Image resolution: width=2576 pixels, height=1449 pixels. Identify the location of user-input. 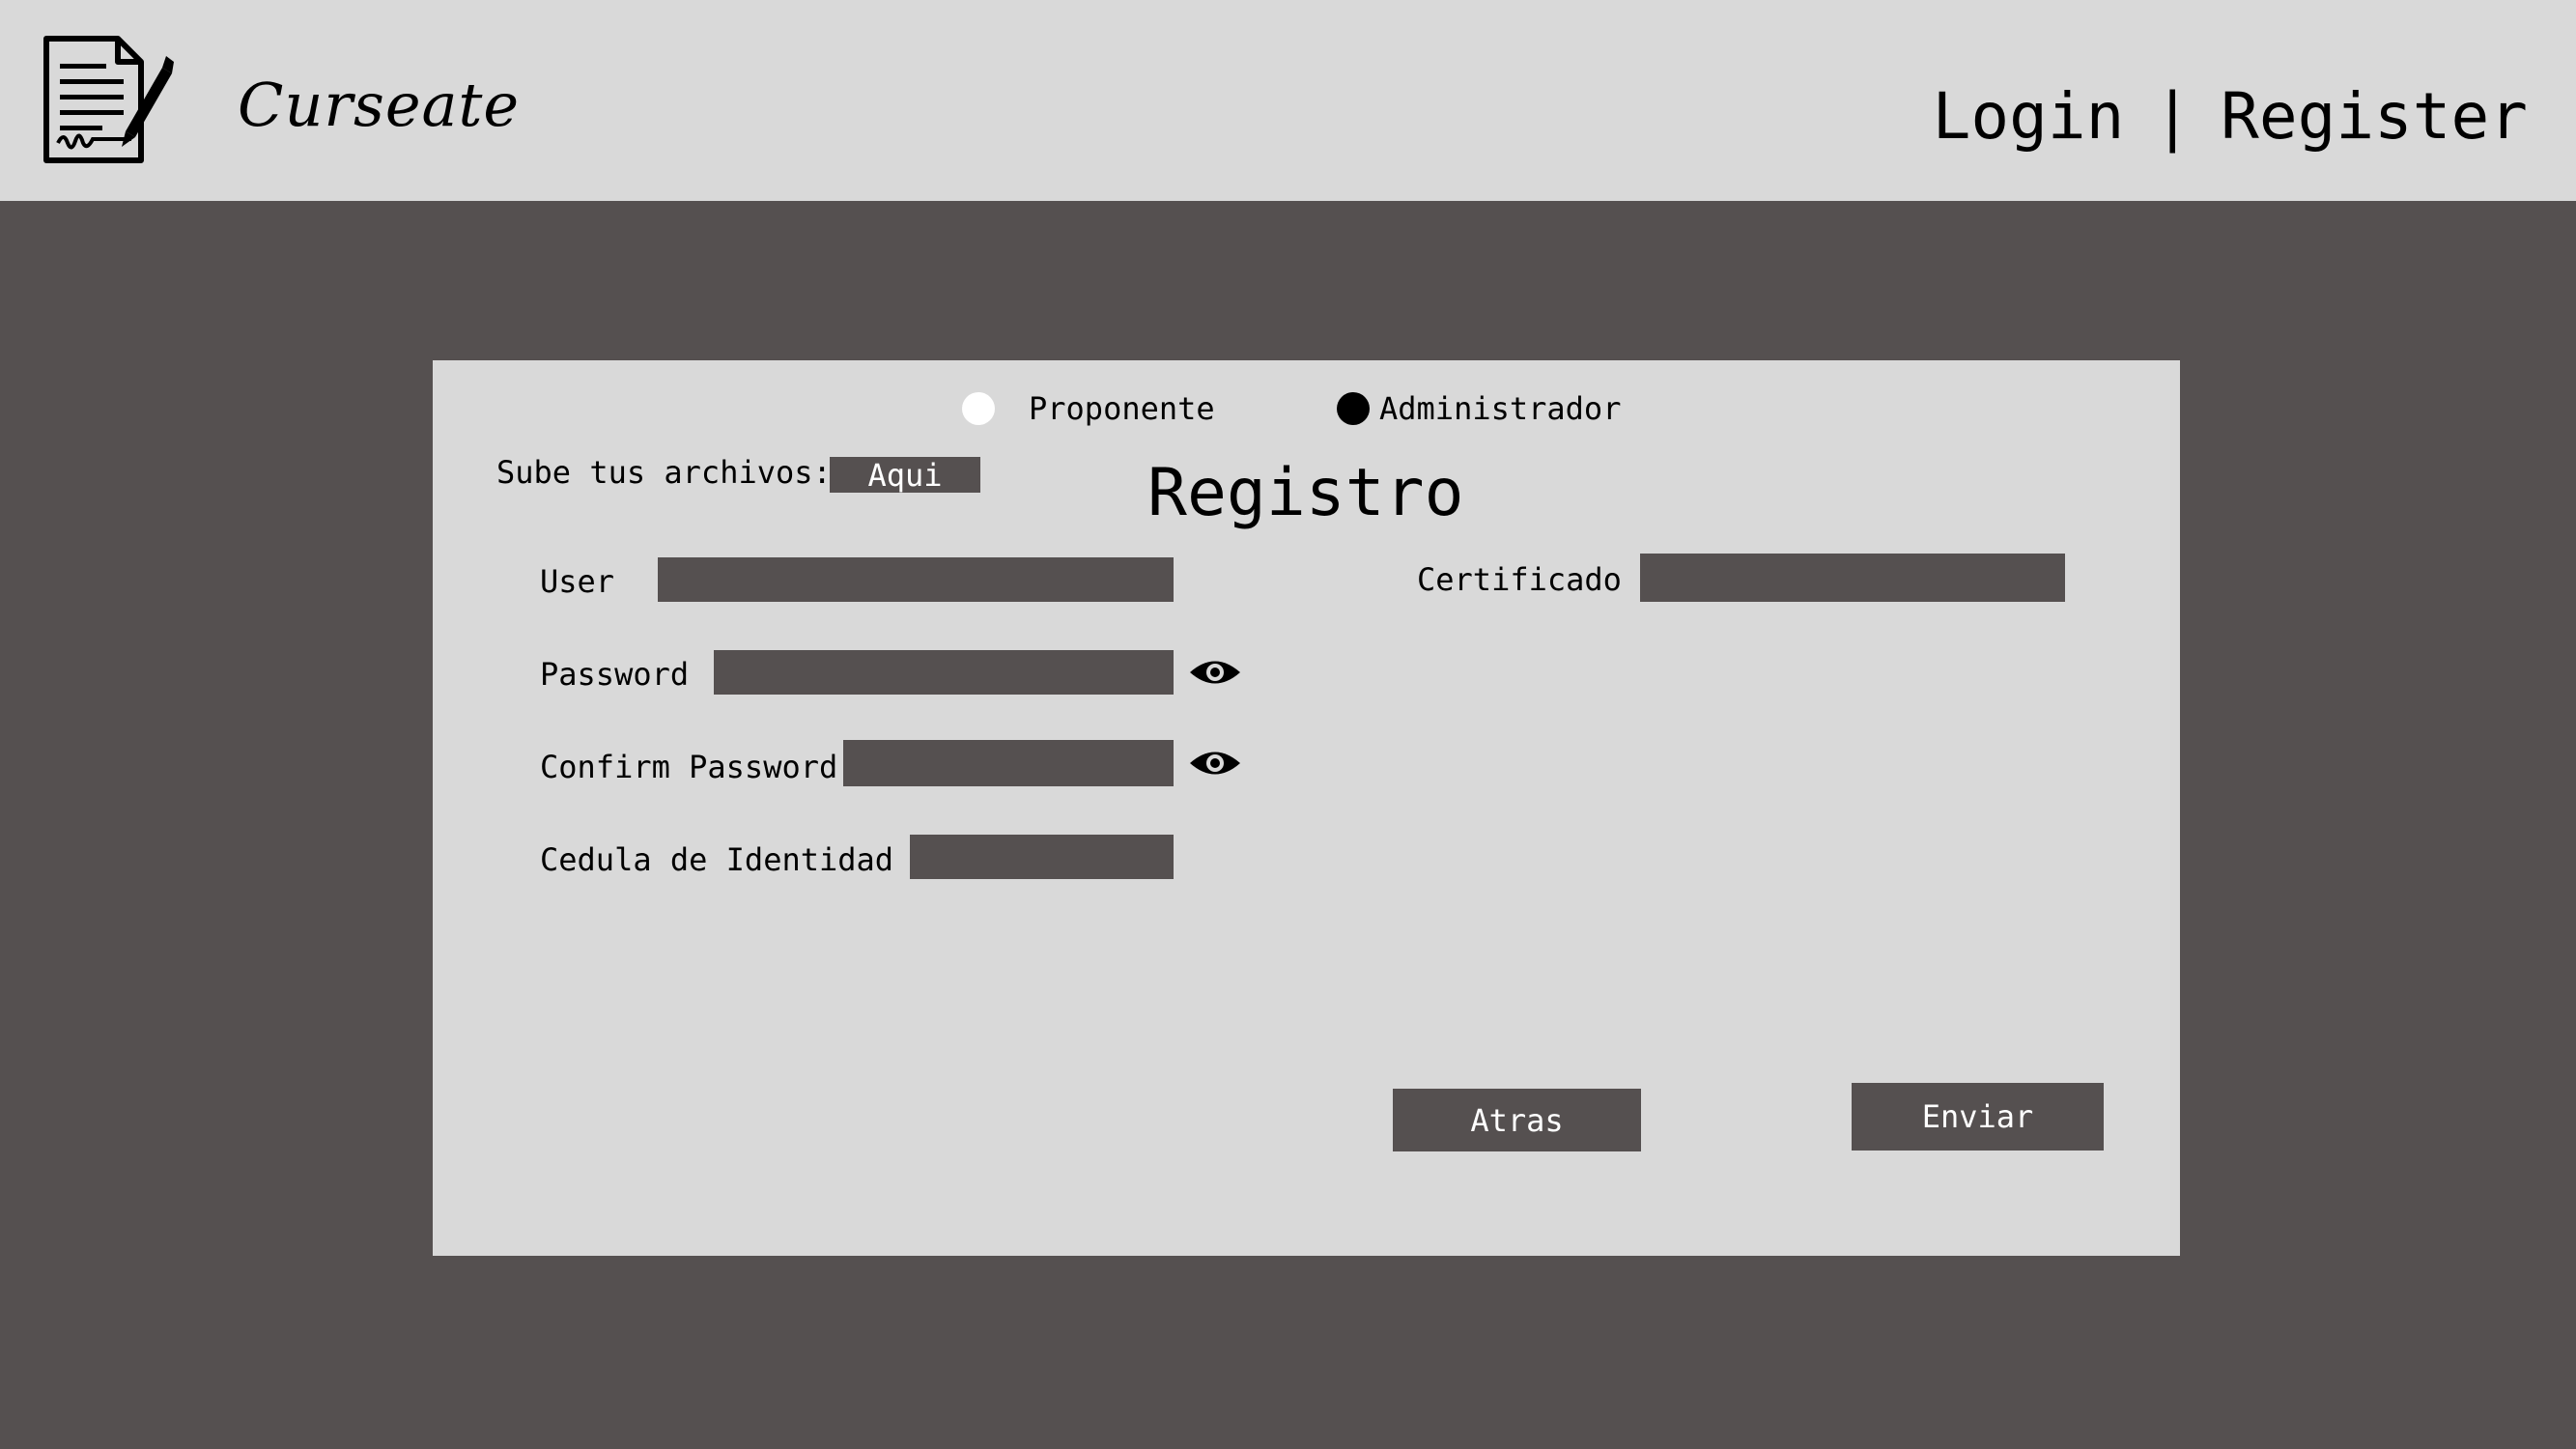
(916, 579).